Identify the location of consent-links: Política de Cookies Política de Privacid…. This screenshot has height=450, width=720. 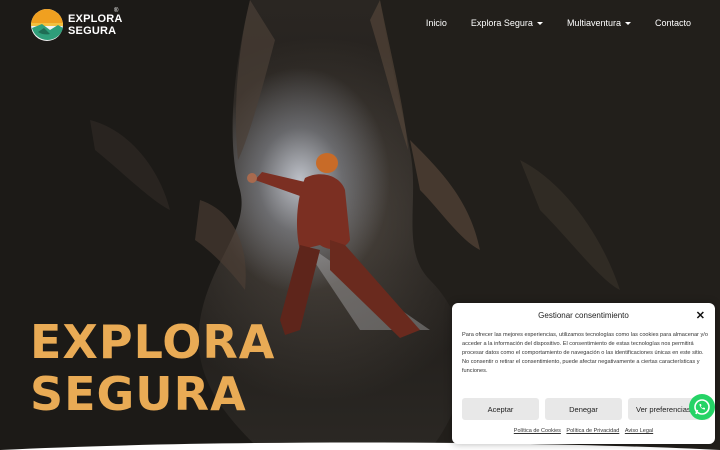
(583, 431).